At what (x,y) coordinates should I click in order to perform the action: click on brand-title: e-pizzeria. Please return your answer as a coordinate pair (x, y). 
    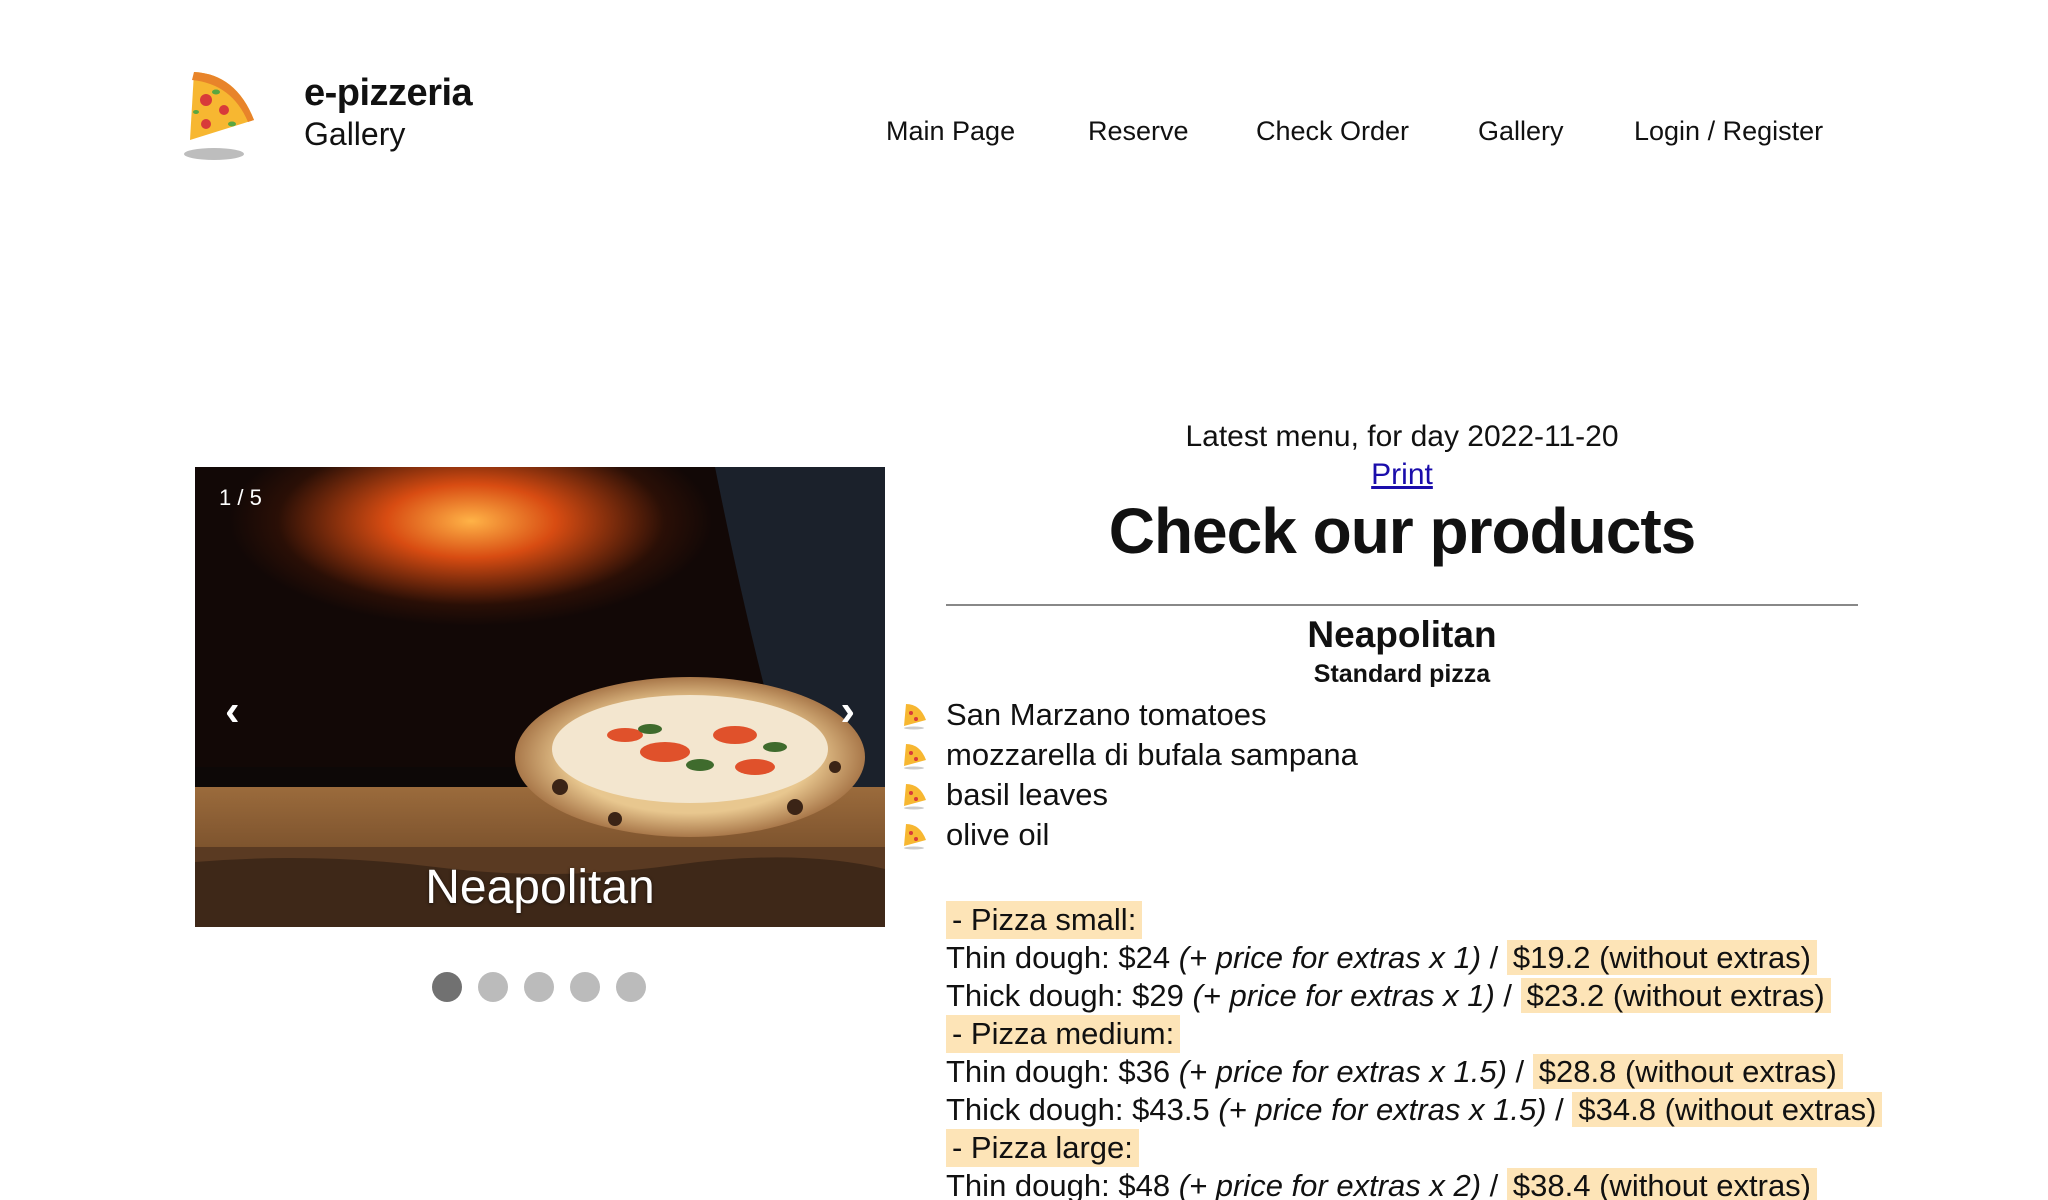
    Looking at the image, I should click on (388, 93).